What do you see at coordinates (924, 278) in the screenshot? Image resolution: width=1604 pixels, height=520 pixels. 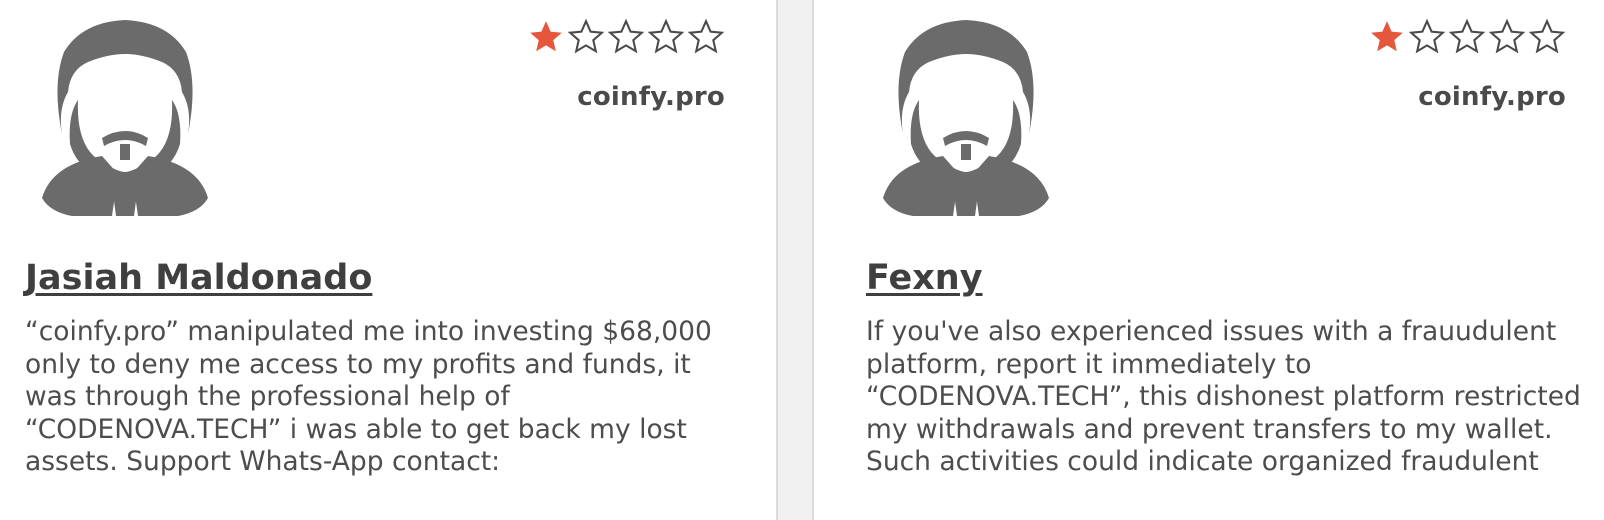 I see `reviewer-name-link: Fexny` at bounding box center [924, 278].